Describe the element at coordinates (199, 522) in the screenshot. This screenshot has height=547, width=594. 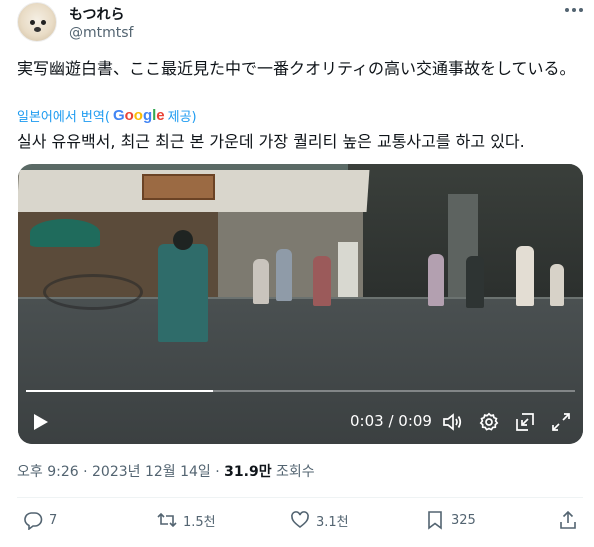
I see `repost-count: 1.5천` at that location.